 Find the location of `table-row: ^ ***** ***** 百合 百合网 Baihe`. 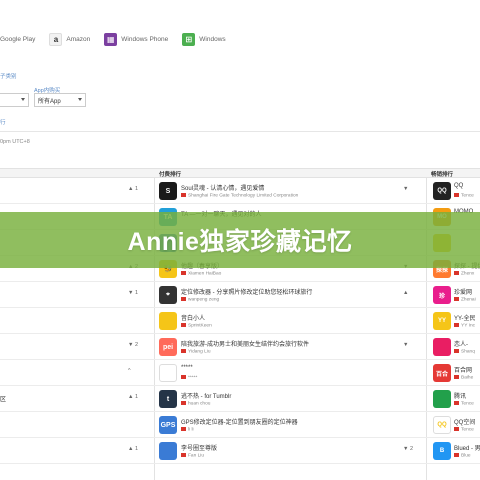

table-row: ^ ***** ***** 百合 百合网 Baihe is located at coordinates (240, 373).